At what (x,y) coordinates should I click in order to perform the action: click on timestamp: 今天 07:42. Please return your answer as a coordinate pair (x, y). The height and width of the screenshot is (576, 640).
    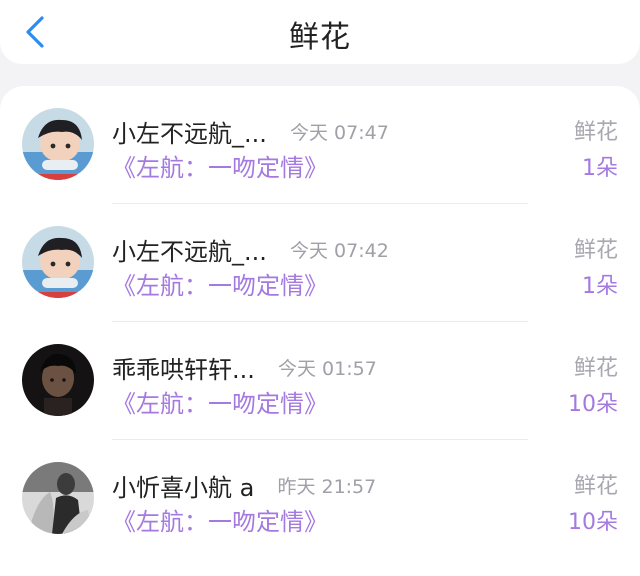
    Looking at the image, I should click on (339, 251).